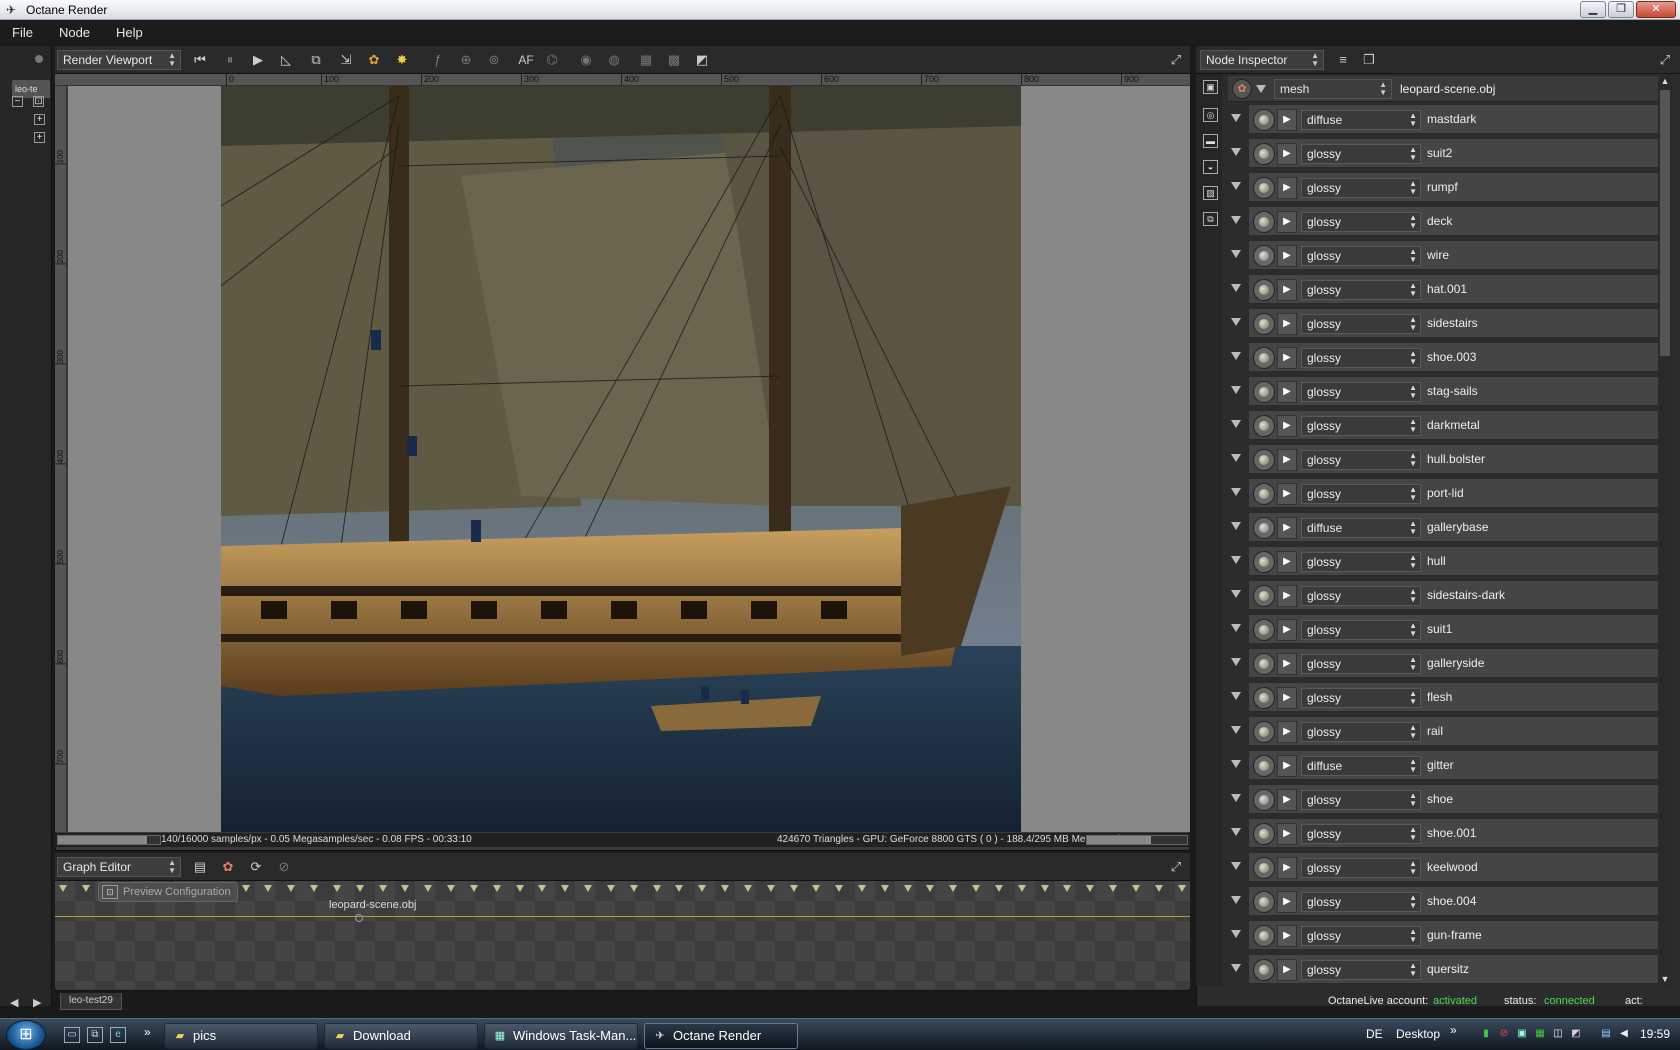 The width and height of the screenshot is (1680, 1050). What do you see at coordinates (1210, 193) in the screenshot?
I see `image-icon: ▨` at bounding box center [1210, 193].